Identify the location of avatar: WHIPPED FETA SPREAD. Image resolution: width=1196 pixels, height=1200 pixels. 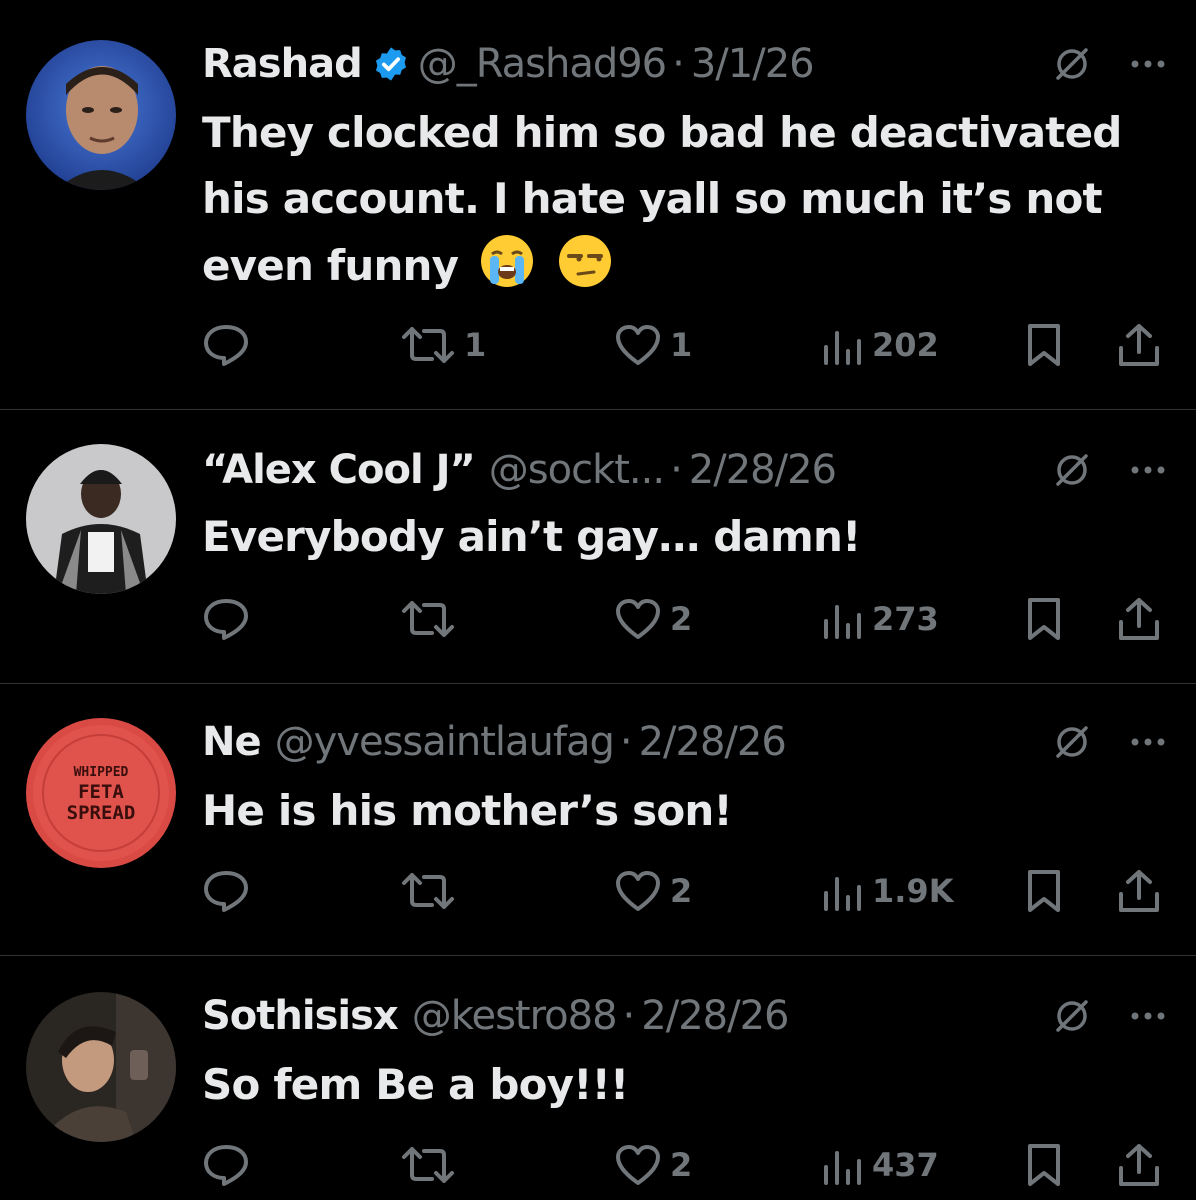
(101, 793).